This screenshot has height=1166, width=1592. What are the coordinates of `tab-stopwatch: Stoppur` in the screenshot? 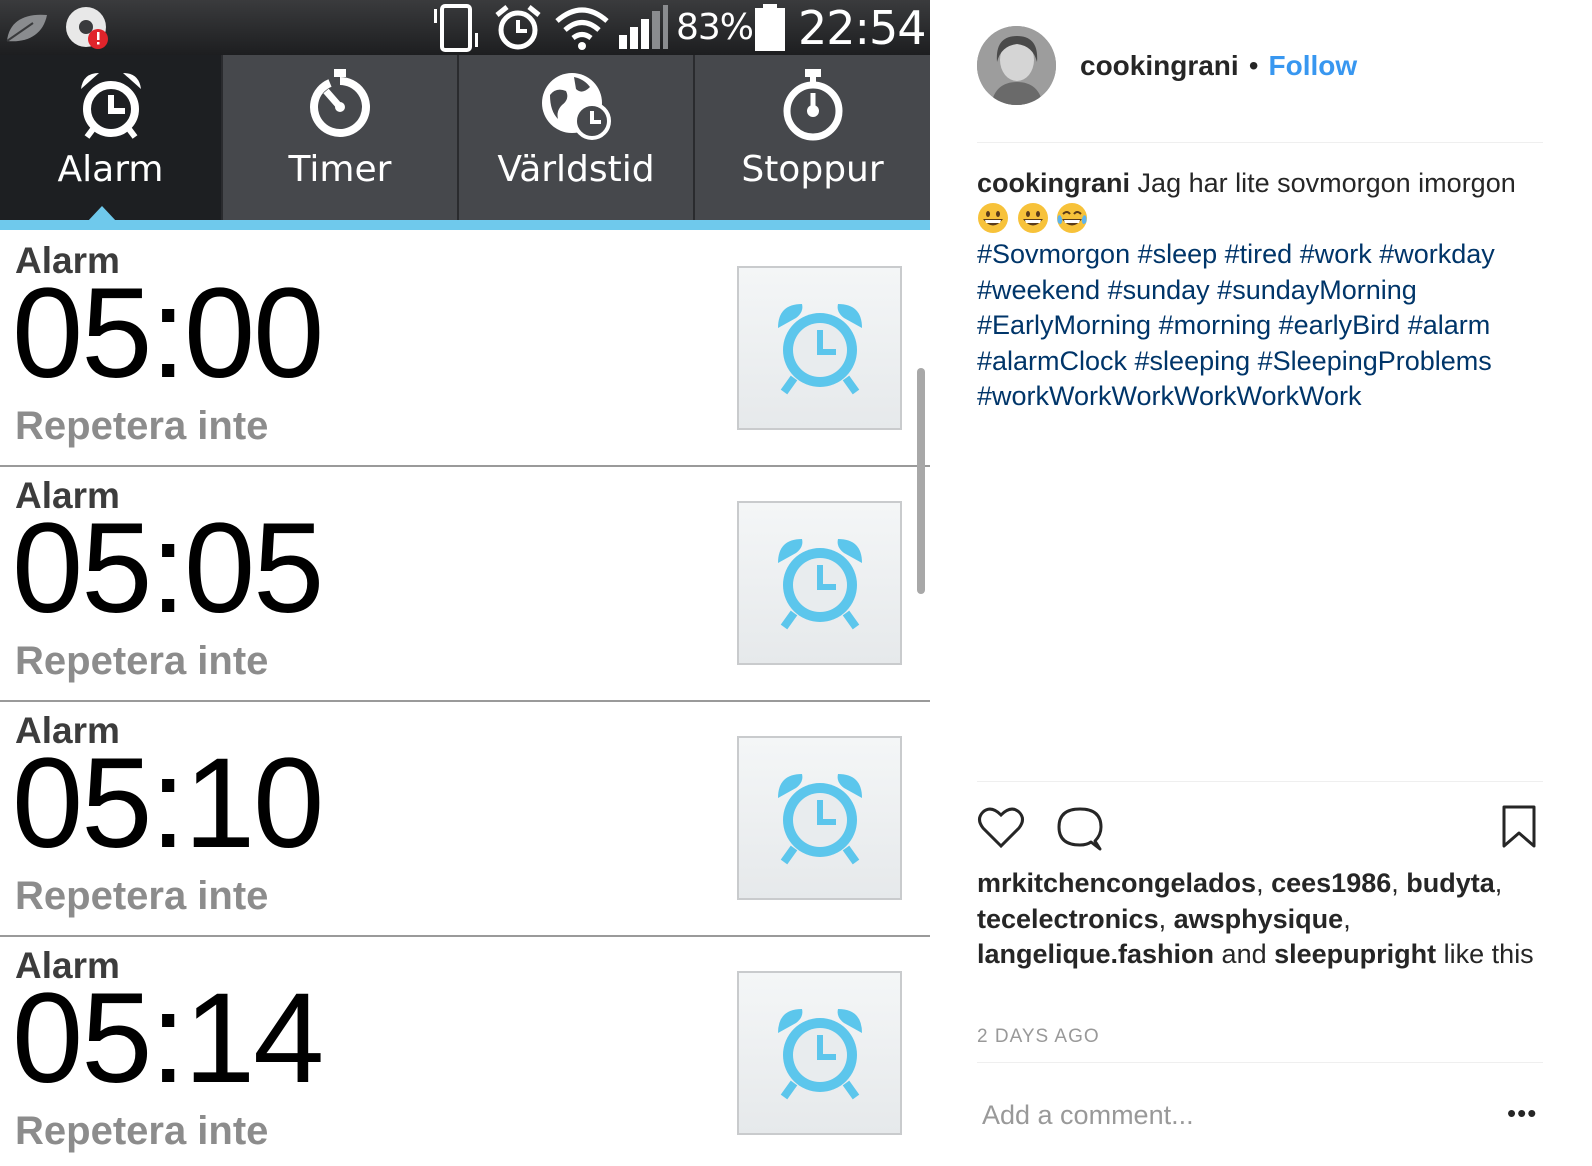 It's located at (812, 138).